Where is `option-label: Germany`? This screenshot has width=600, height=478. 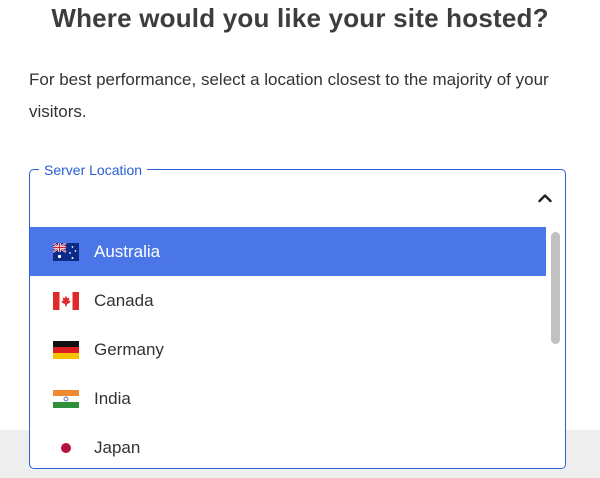 option-label: Germany is located at coordinates (129, 349).